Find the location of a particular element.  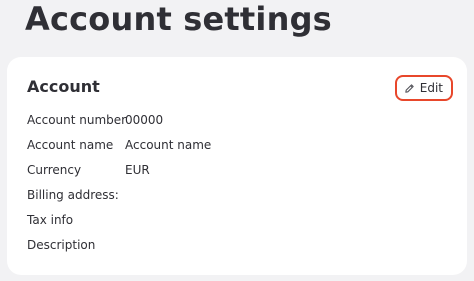

detail-row-billing-address: Billing address: is located at coordinates (119, 194).